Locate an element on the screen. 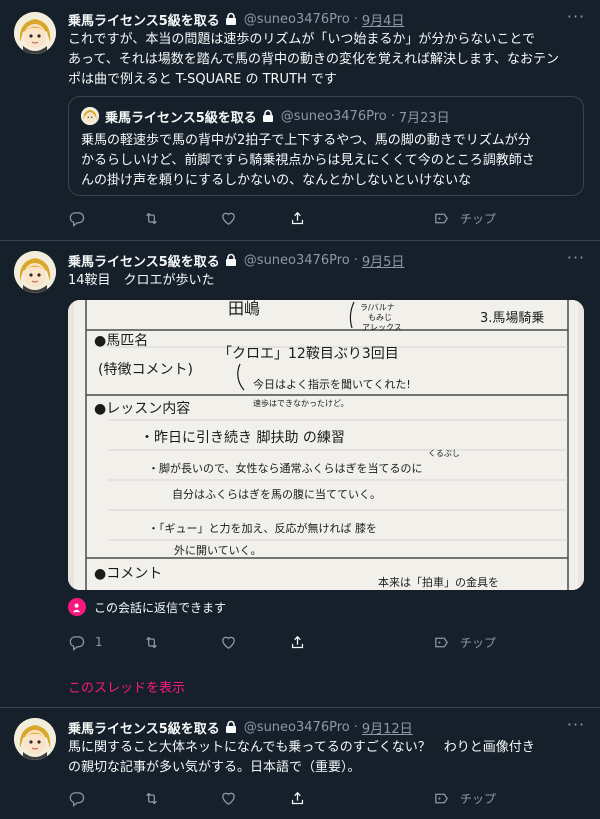  handwritten-text: 自分はふくらはぎを馬の腹に当てていく。 is located at coordinates (276, 494).